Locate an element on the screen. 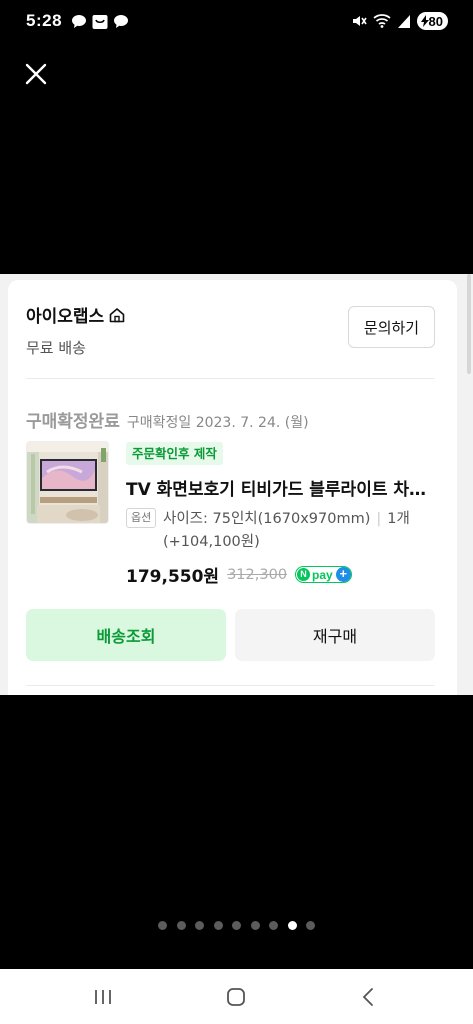 Image resolution: width=473 pixels, height=1024 pixels. order-status-row: 구매확정완료 구매확정일 2023. 7. 24. (월) is located at coordinates (167, 419).